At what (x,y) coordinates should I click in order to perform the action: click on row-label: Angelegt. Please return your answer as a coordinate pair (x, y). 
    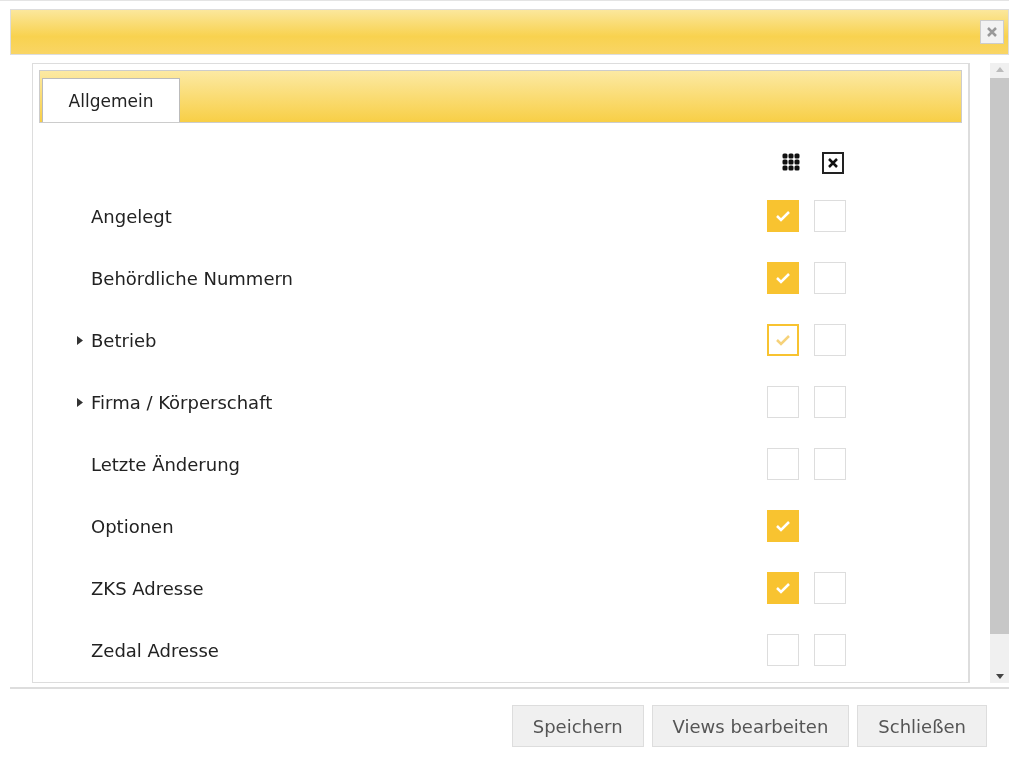
    Looking at the image, I should click on (132, 216).